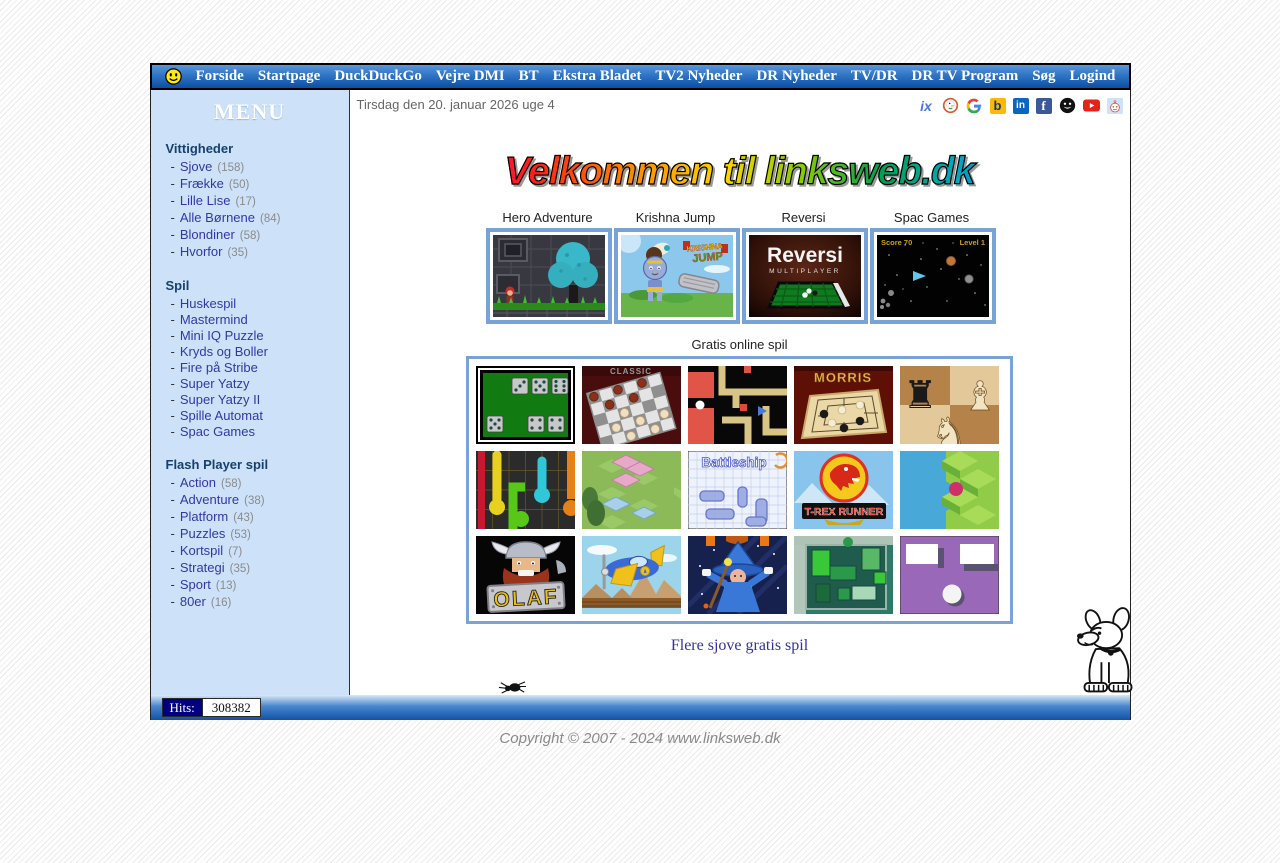  I want to click on featured-game-reversi: Reversi MULTIPLAYER, so click(804, 276).